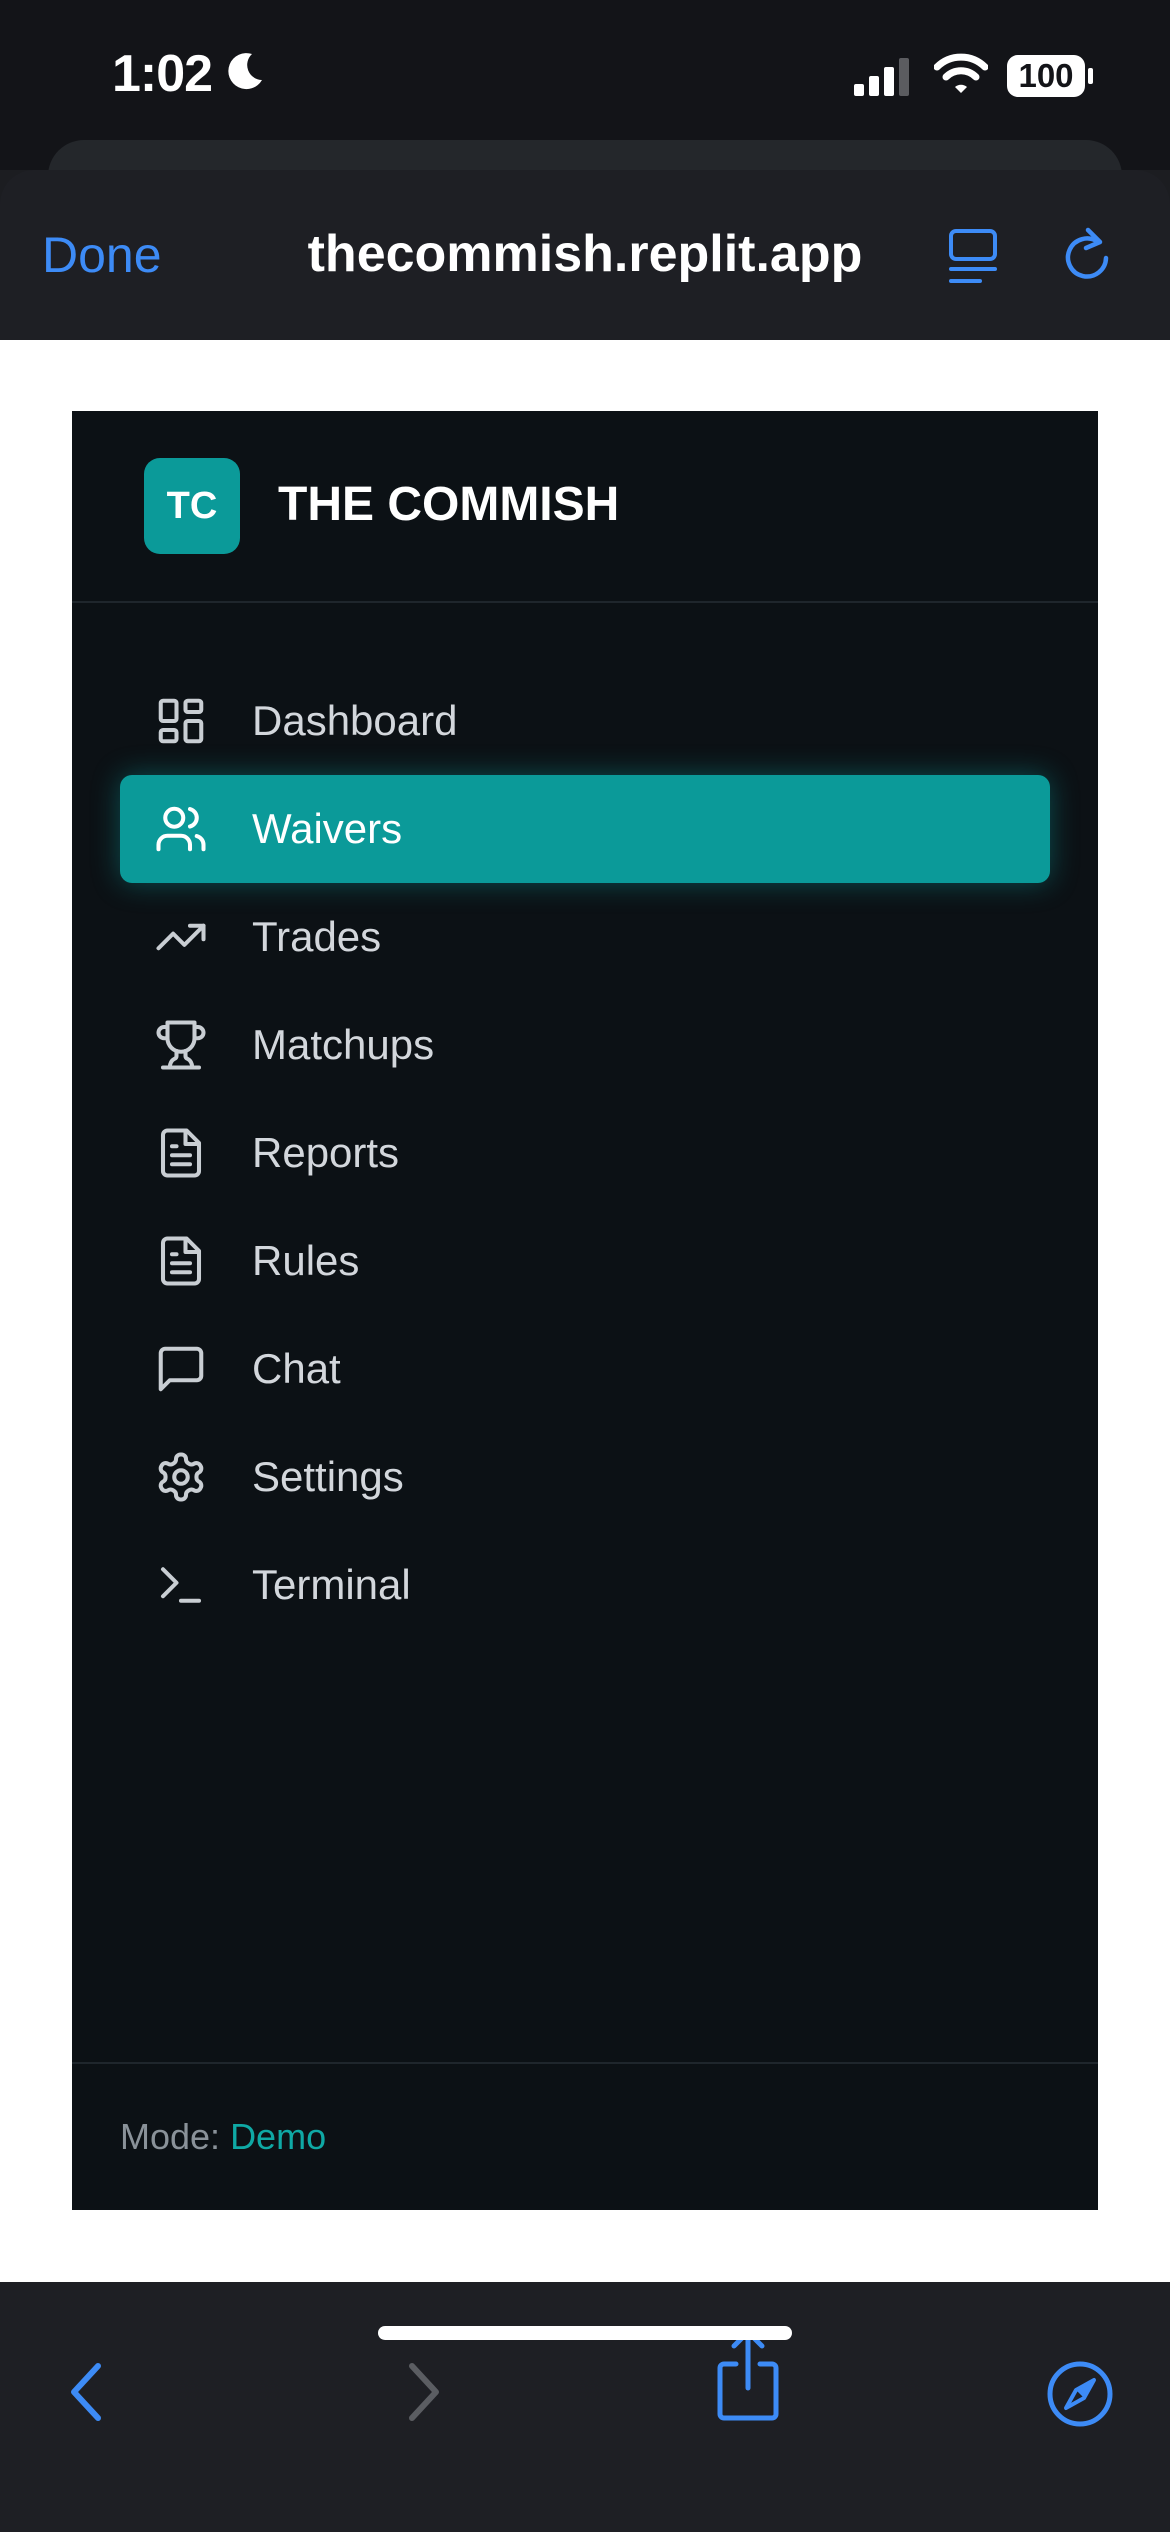 The height and width of the screenshot is (2532, 1170). I want to click on trophy-icon, so click(181, 1045).